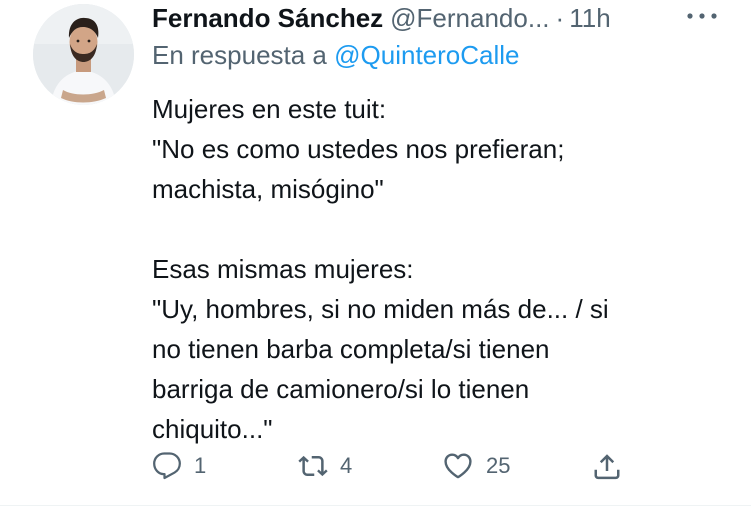 The width and height of the screenshot is (751, 510). Describe the element at coordinates (200, 465) in the screenshot. I see `reply-count: 1` at that location.